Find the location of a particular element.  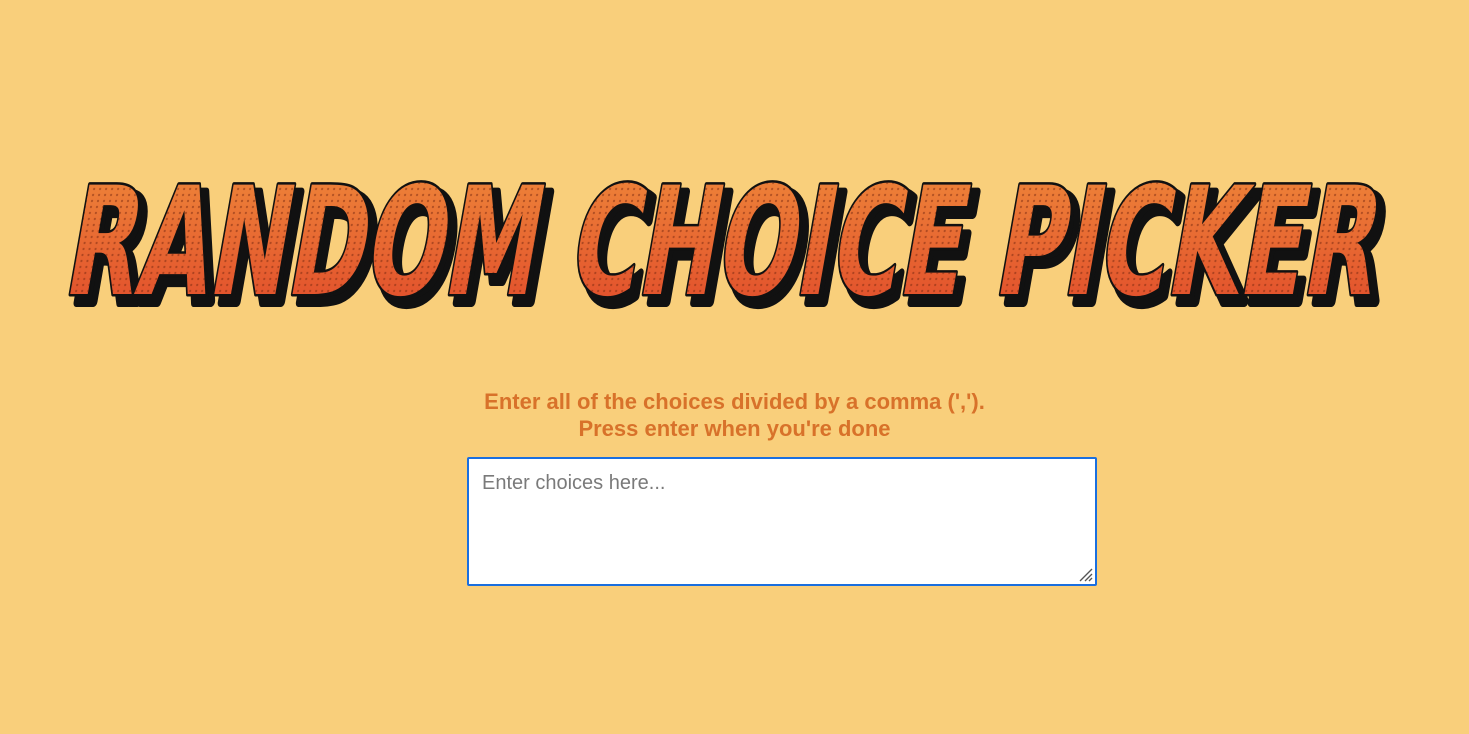

resize-grip-icon is located at coordinates (1085, 574).